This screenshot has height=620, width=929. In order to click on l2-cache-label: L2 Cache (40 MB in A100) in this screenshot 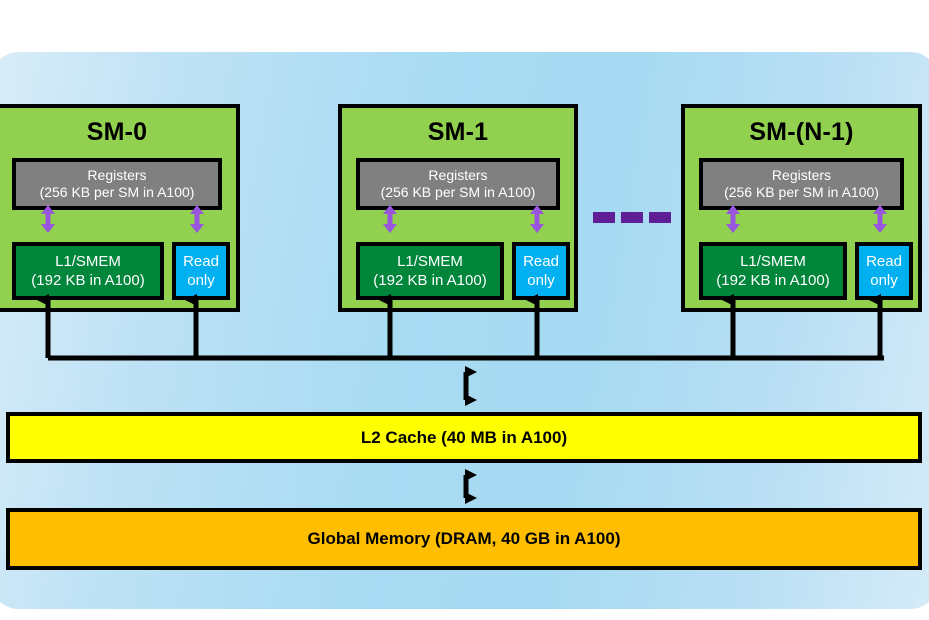, I will do `click(464, 437)`.